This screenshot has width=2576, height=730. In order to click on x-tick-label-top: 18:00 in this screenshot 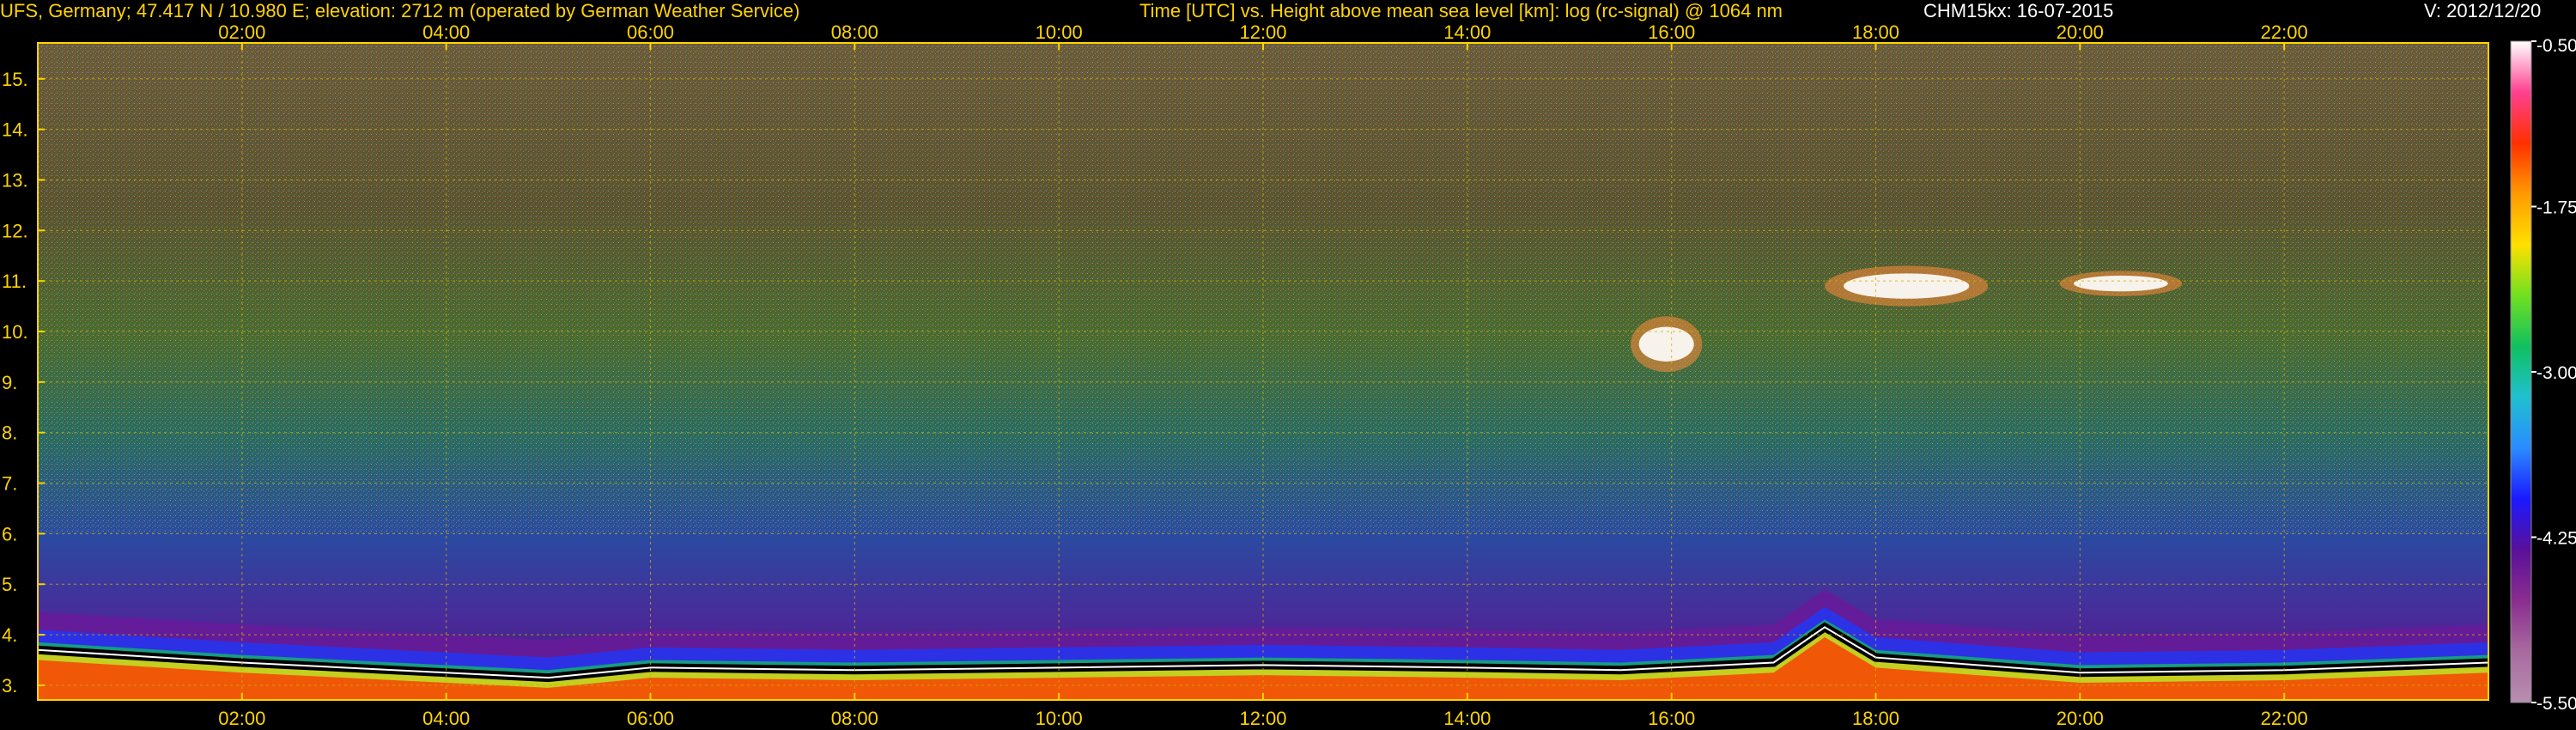, I will do `click(1875, 32)`.